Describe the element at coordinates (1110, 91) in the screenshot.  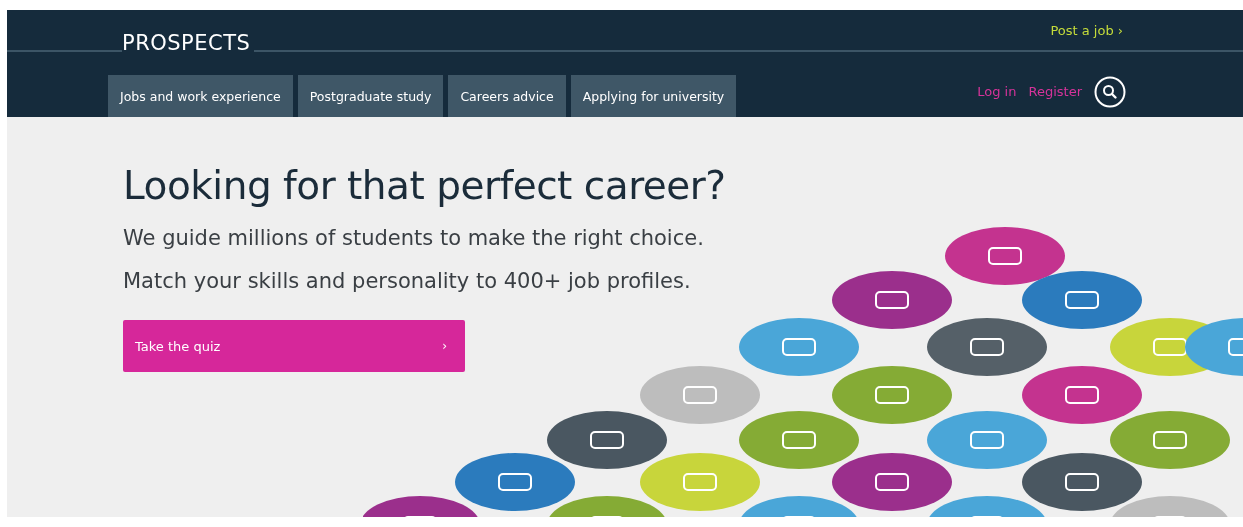
I see `search-icon` at that location.